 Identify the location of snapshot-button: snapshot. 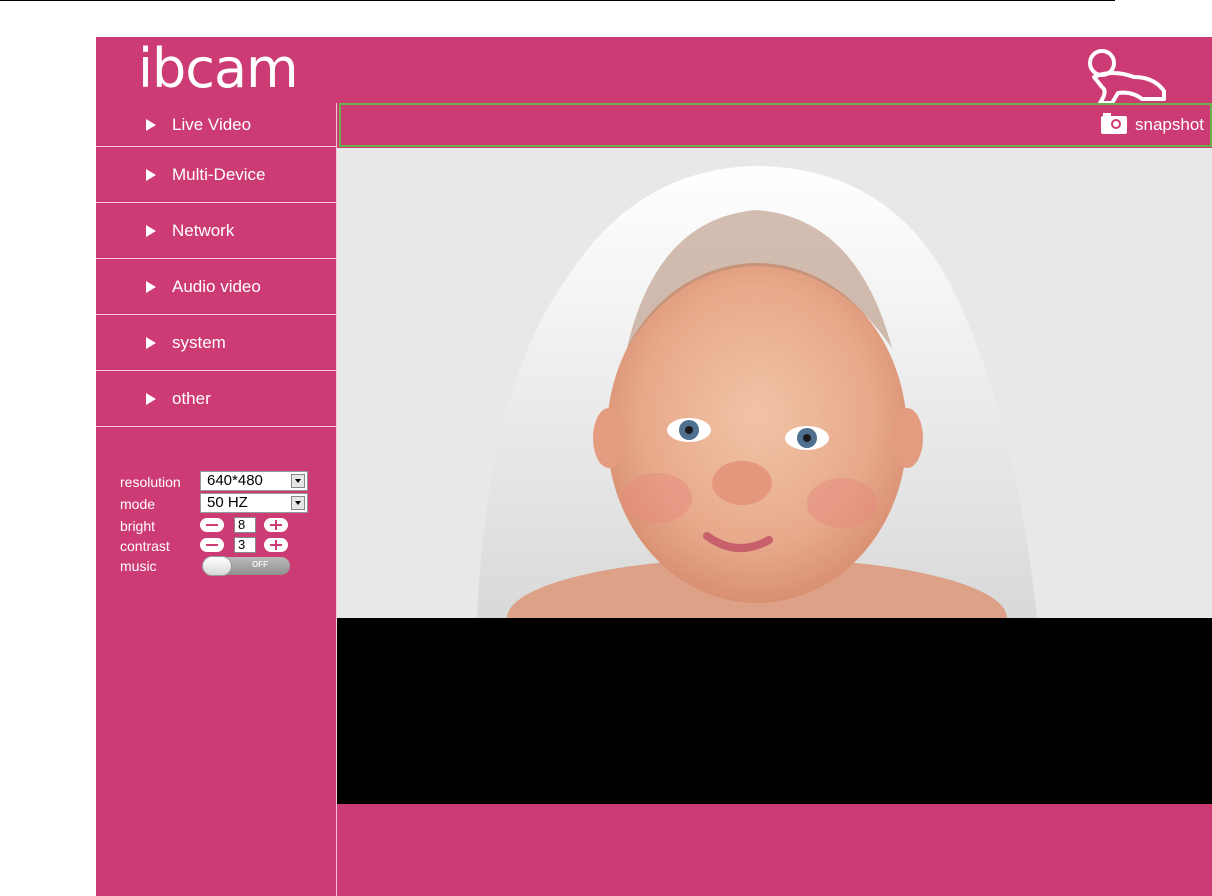
(1152, 124).